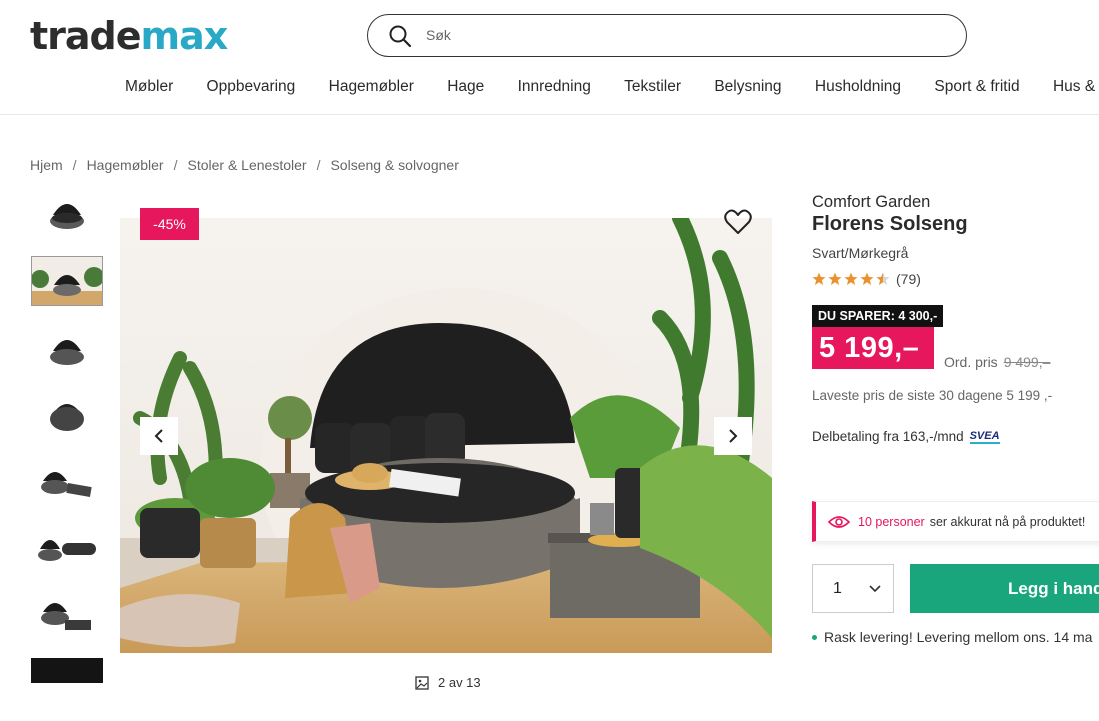  What do you see at coordinates (932, 395) in the screenshot?
I see `lowest-price-note: Laveste pris de siste 30 dagene 5 199 ,-` at bounding box center [932, 395].